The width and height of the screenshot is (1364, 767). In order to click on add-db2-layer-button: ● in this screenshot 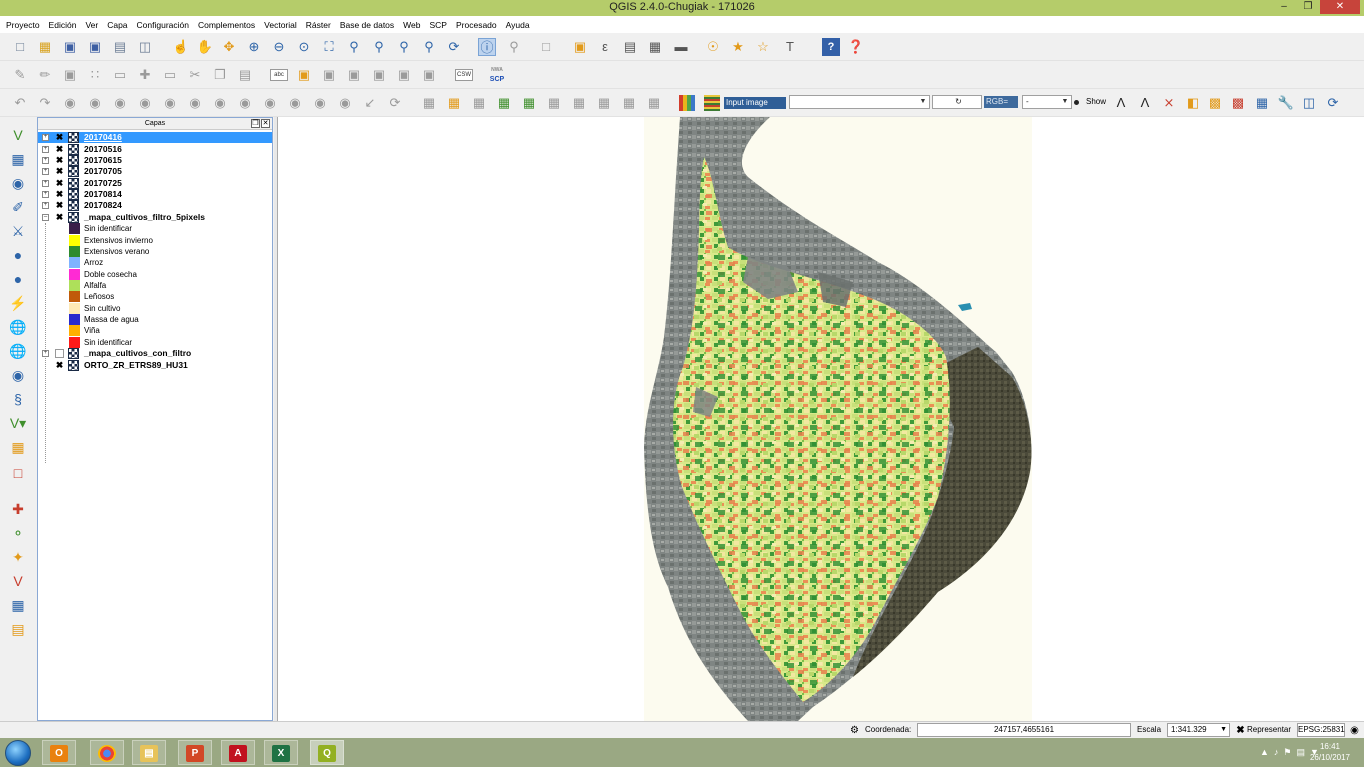, I will do `click(18, 279)`.